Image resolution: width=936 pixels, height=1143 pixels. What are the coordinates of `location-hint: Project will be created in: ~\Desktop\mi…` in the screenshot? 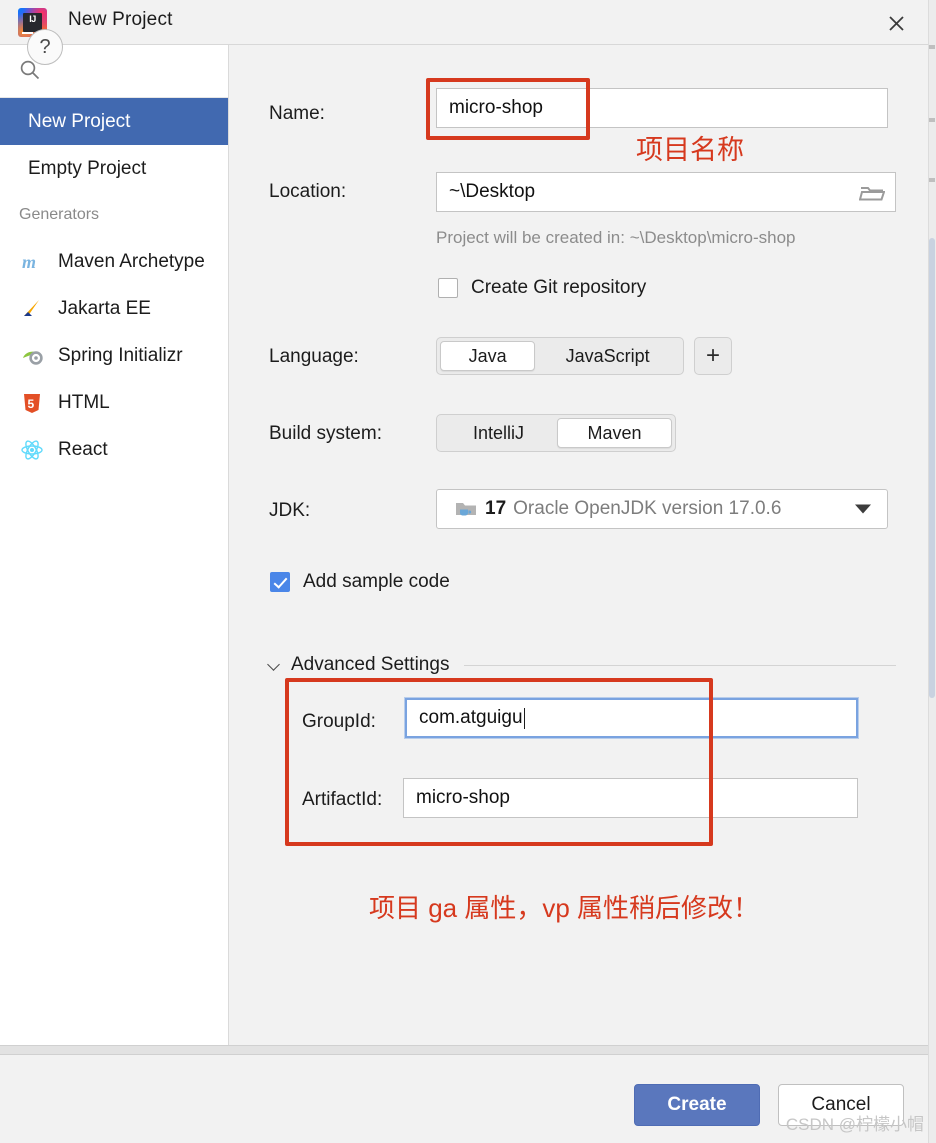 It's located at (616, 237).